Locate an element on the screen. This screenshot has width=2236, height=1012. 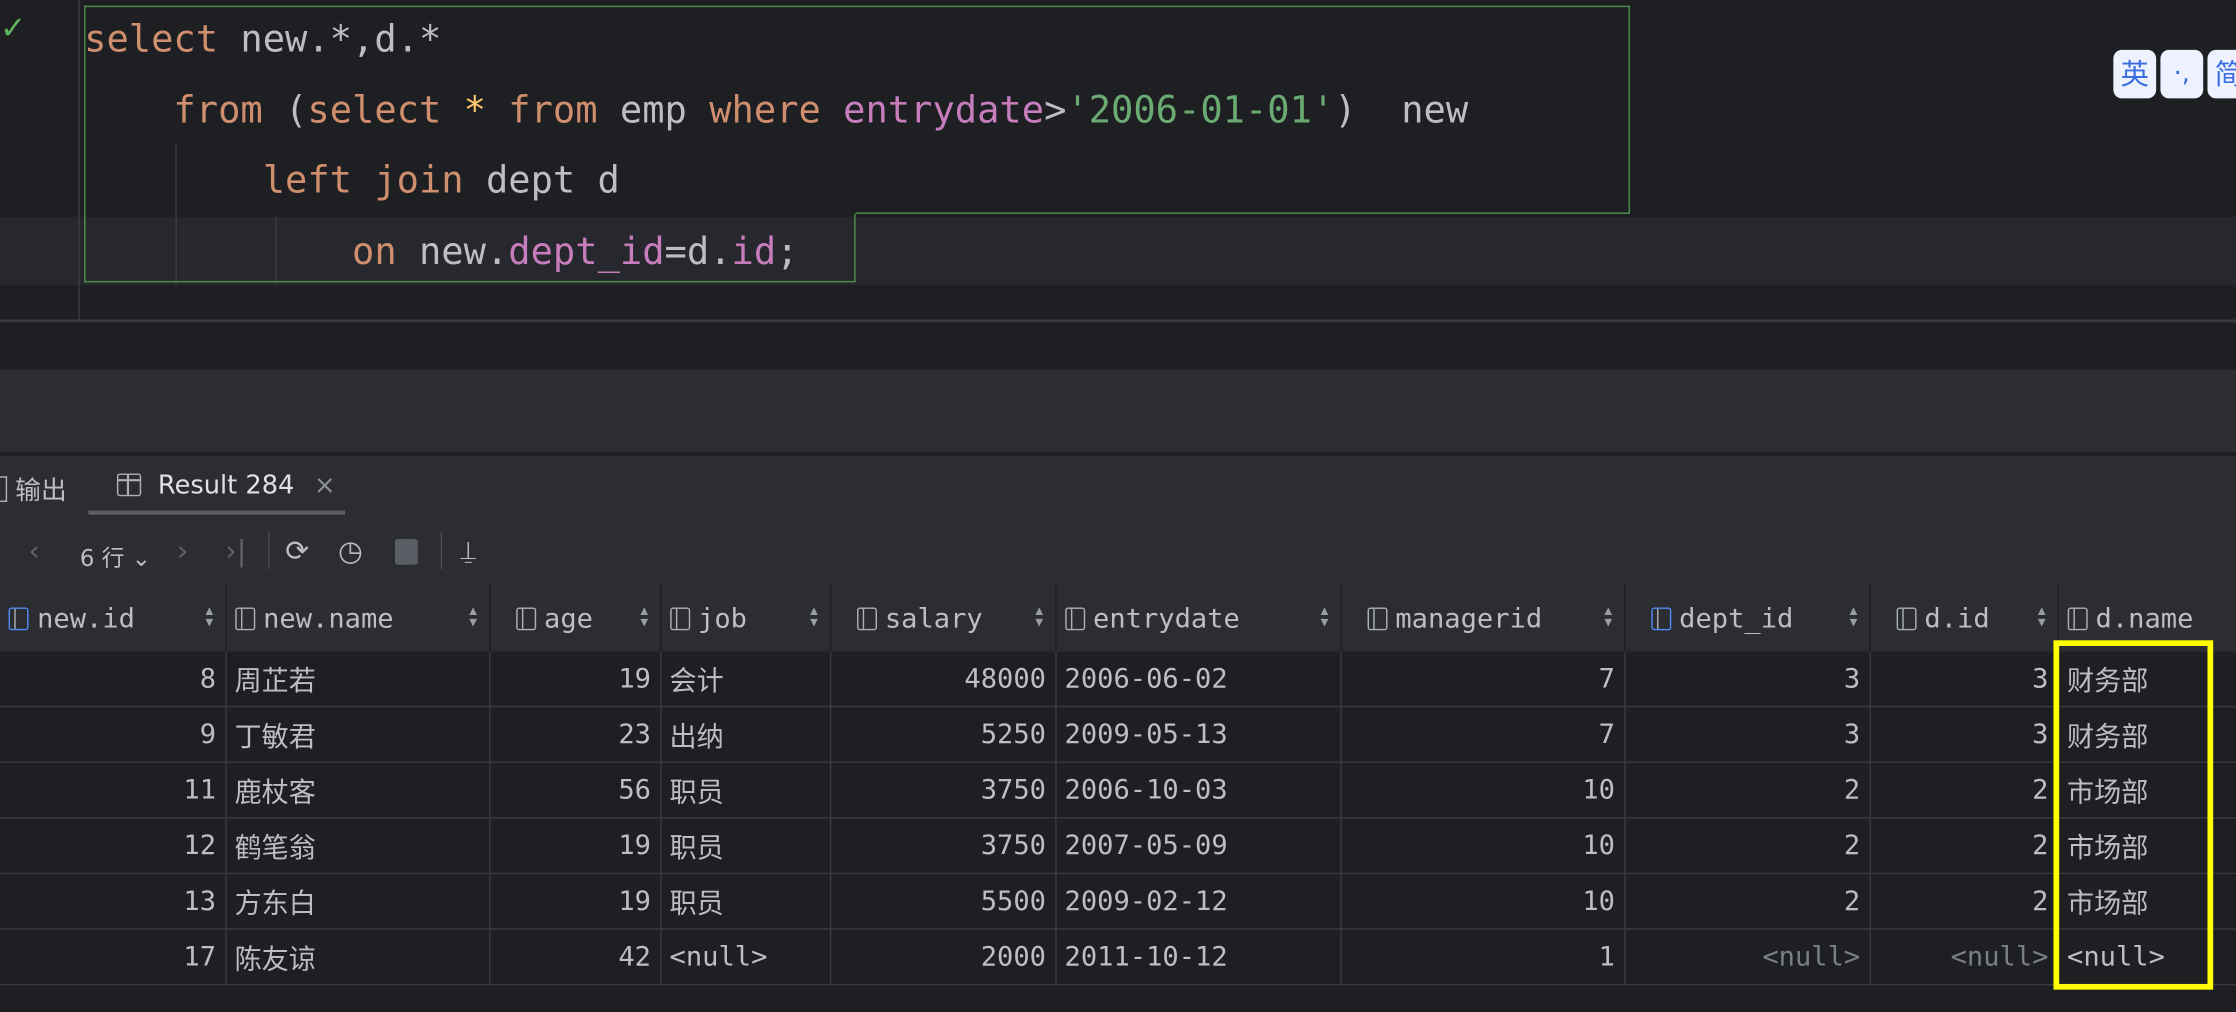
table-cell: 17 is located at coordinates (113, 957).